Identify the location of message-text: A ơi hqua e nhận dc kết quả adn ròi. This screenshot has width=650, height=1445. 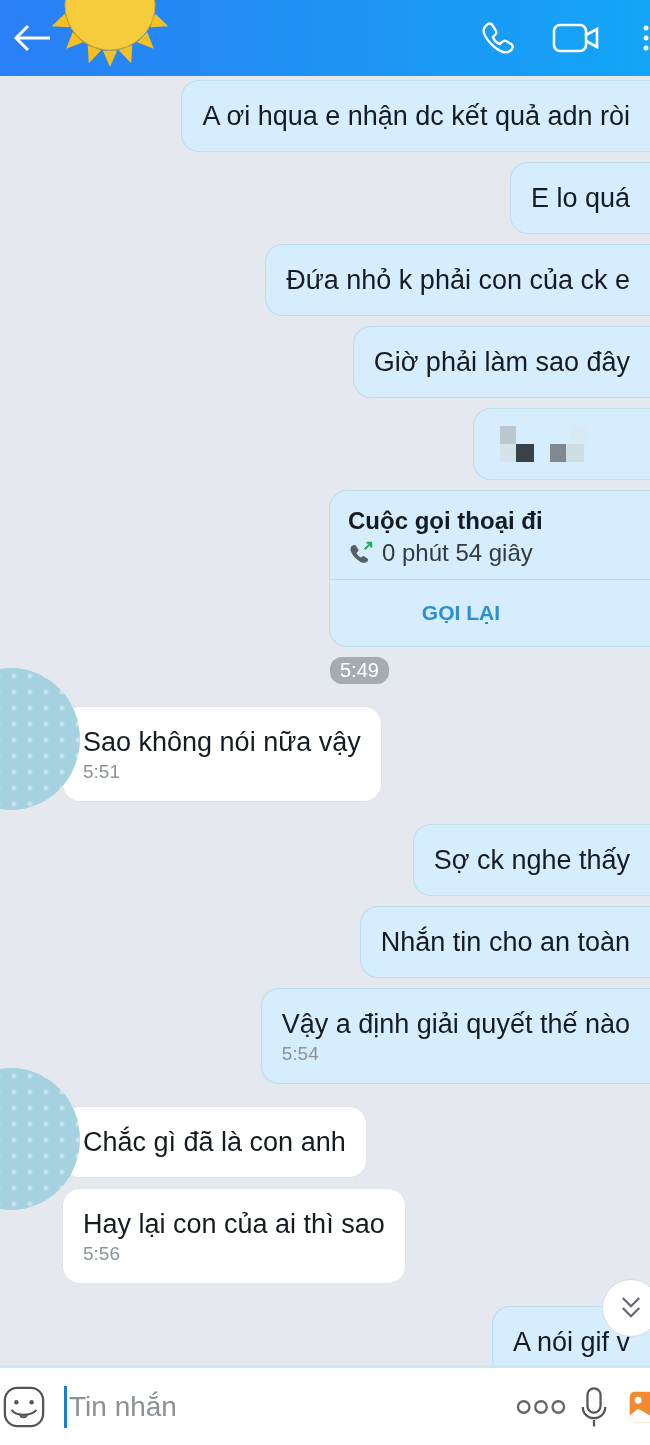
(416, 116).